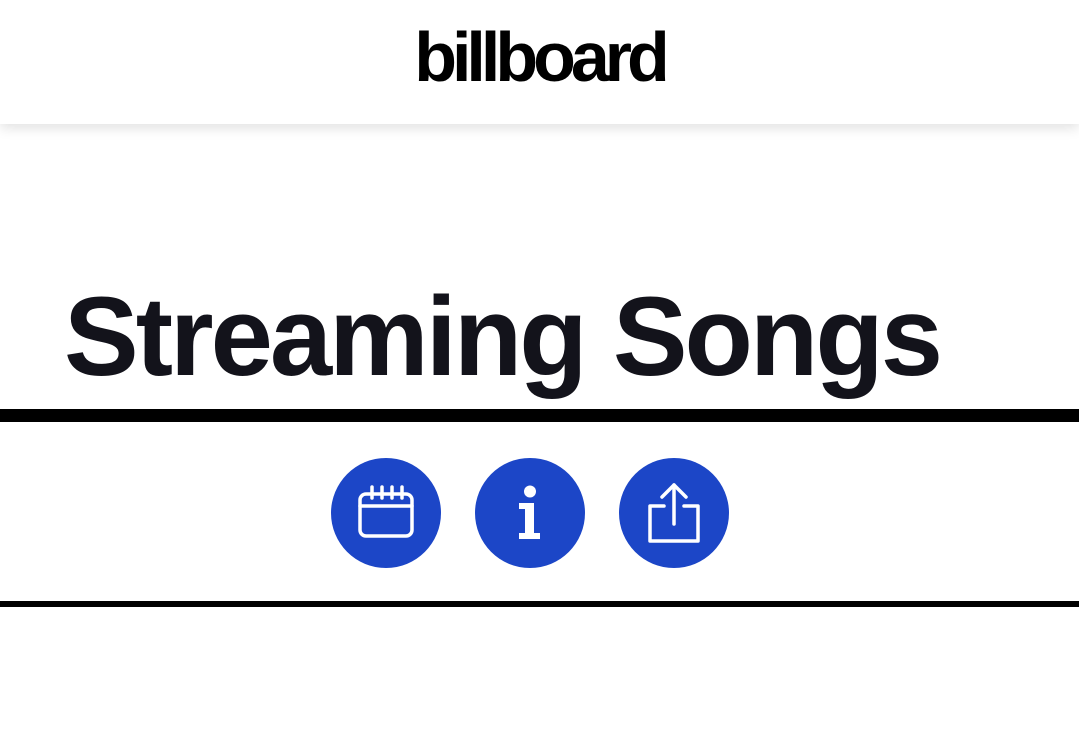 This screenshot has width=1079, height=734. What do you see at coordinates (539, 604) in the screenshot?
I see `divider-bottom` at bounding box center [539, 604].